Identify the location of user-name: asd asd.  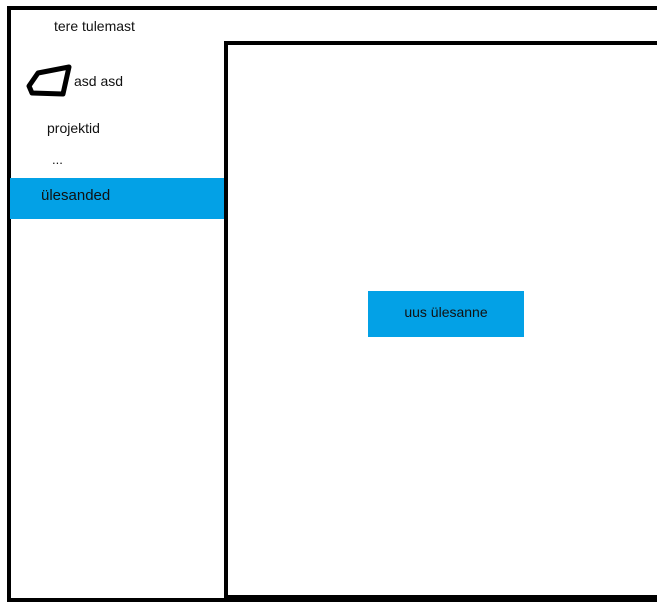
(99, 81).